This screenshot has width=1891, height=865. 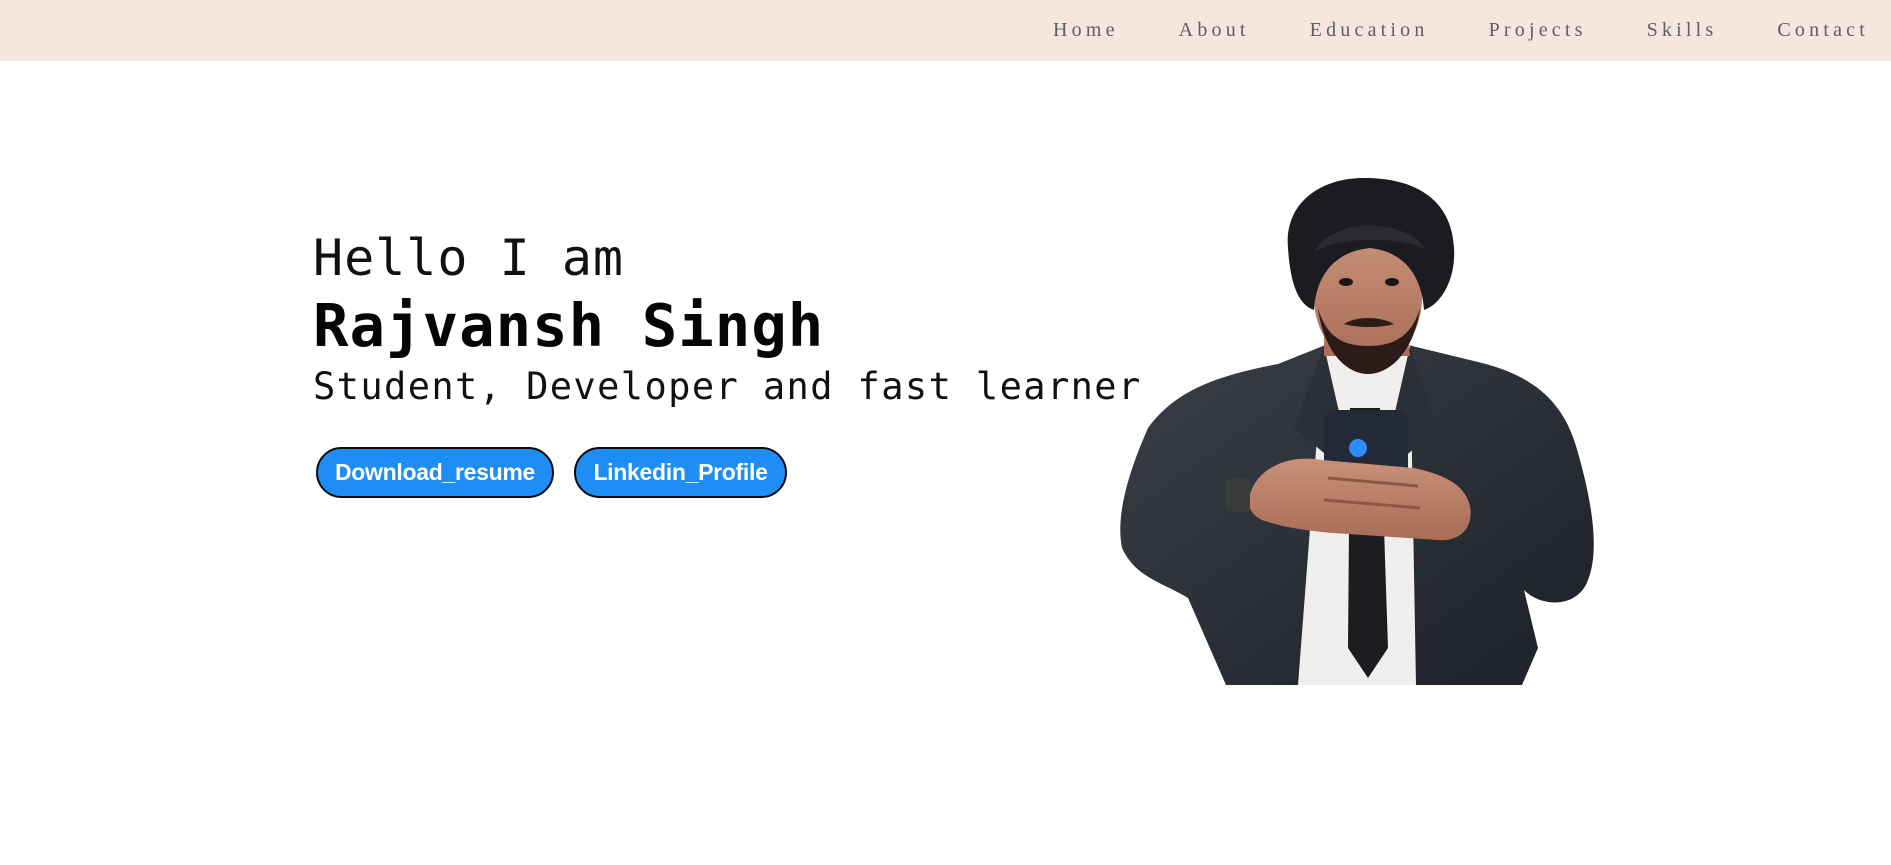 I want to click on hero-name: Rajvansh Singh, so click(x=569, y=325).